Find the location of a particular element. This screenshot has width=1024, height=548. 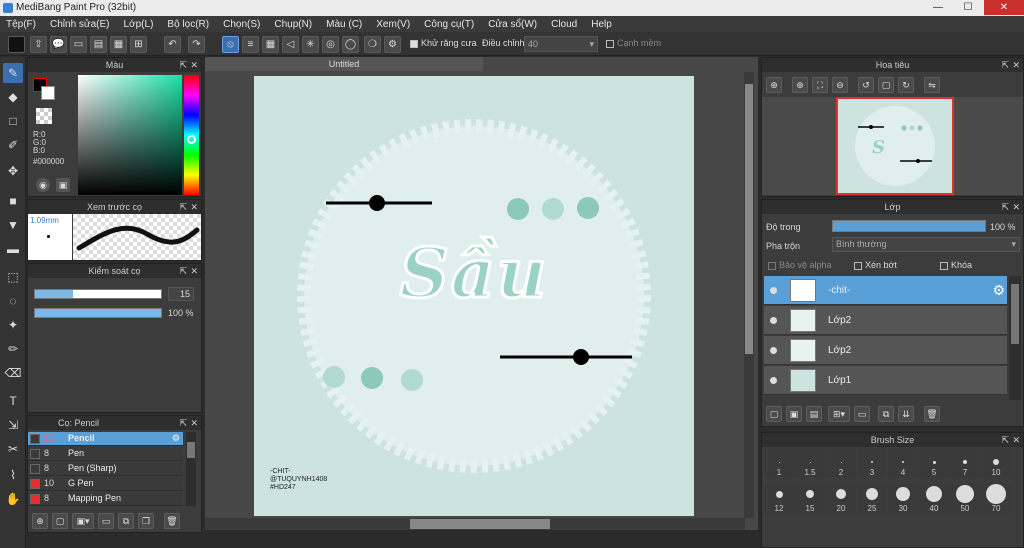

radial-snap-icon: ✳ is located at coordinates (310, 44).